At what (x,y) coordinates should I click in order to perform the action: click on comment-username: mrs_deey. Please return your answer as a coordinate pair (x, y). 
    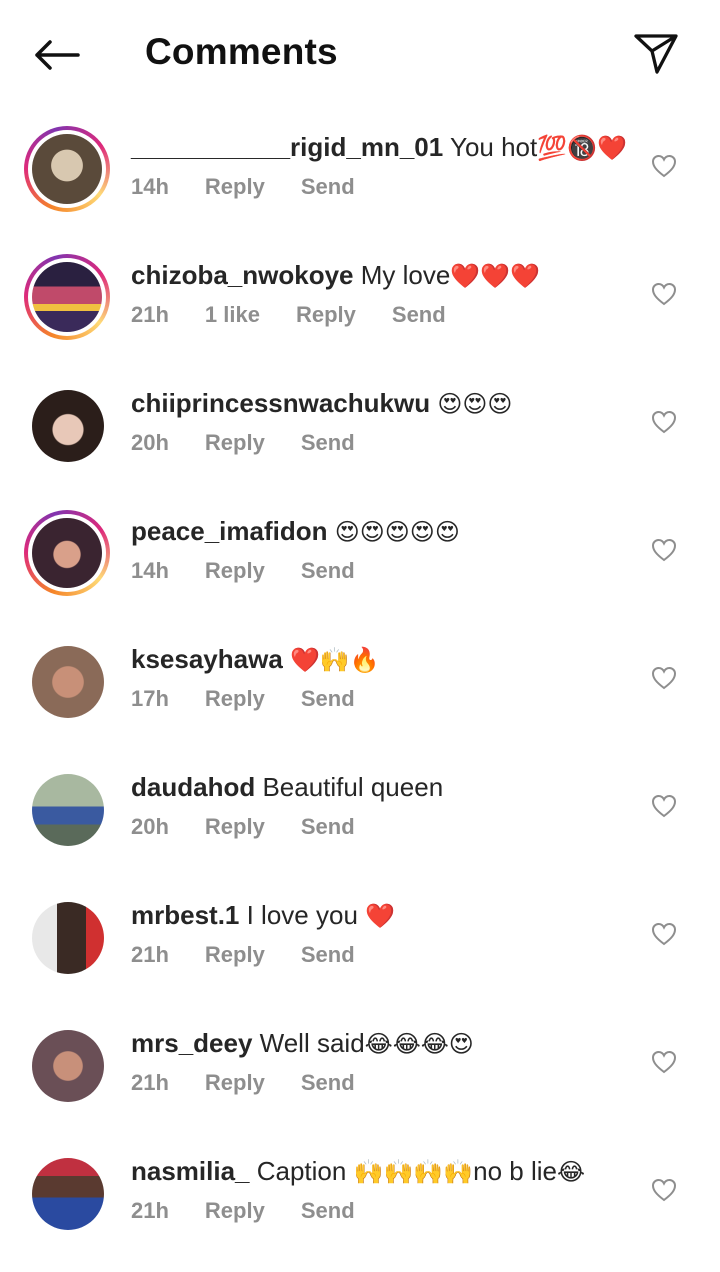
    Looking at the image, I should click on (191, 1043).